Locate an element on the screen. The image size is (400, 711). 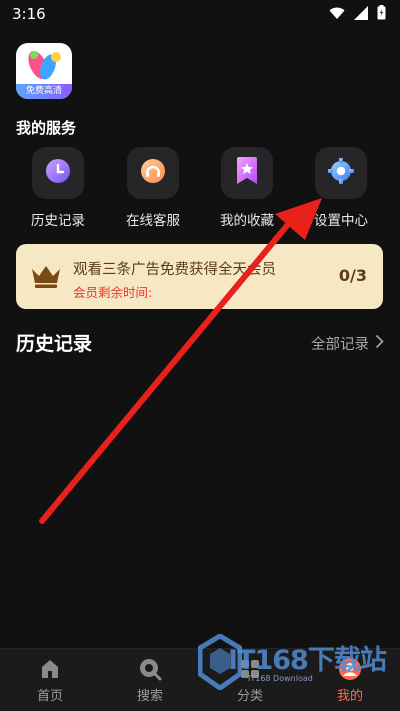
service-history-label: 历史记录 is located at coordinates (58, 221).